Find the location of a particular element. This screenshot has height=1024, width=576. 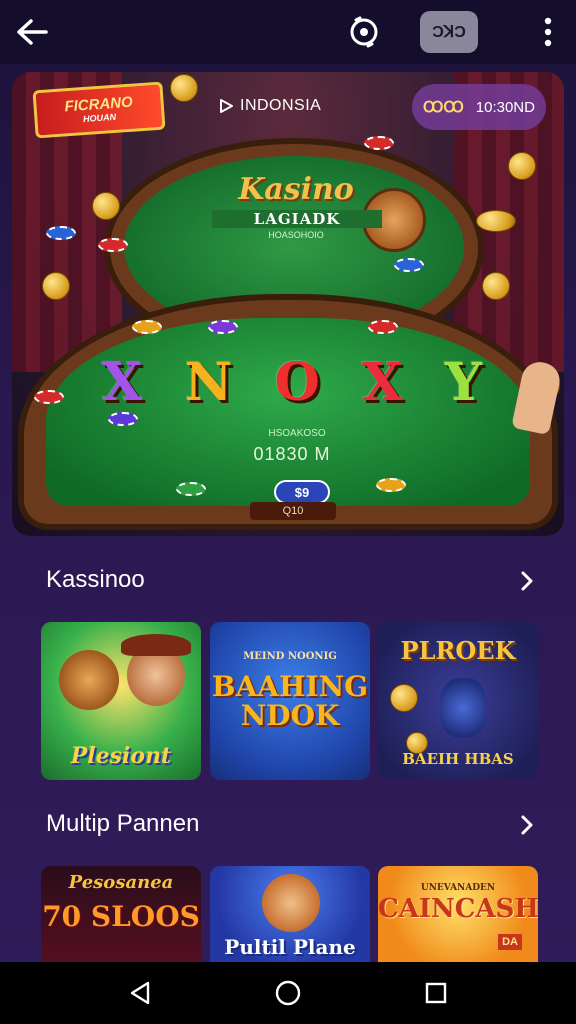

nav-back-button is located at coordinates (140, 993).